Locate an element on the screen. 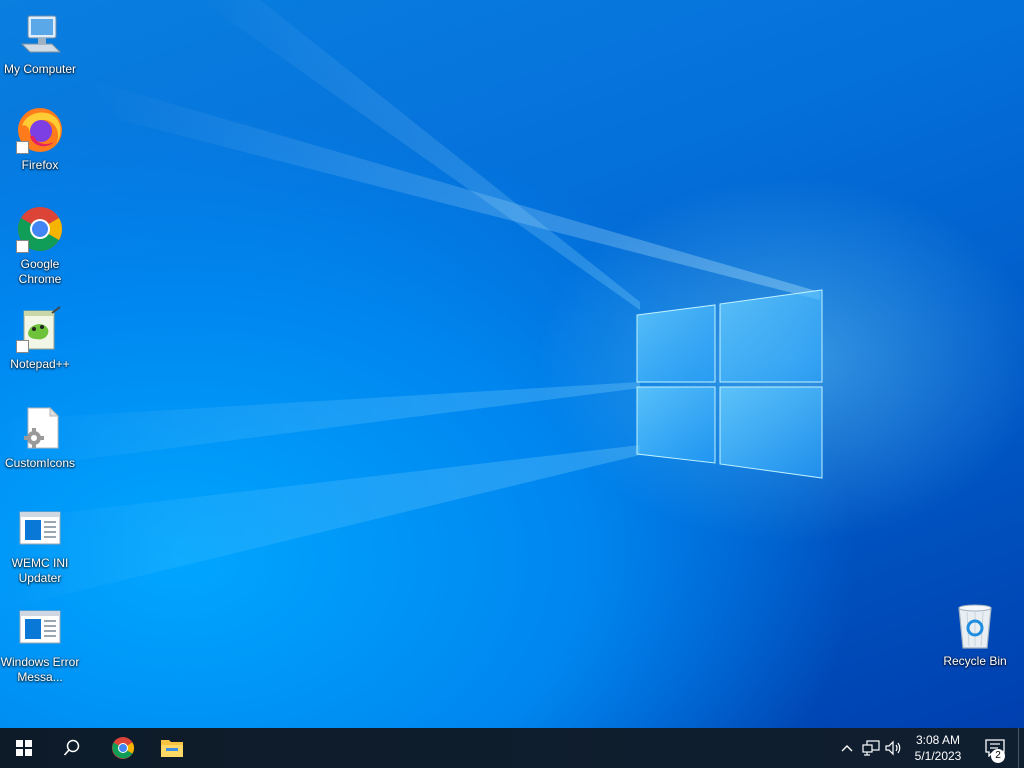  show-desktop-button is located at coordinates (1021, 748).